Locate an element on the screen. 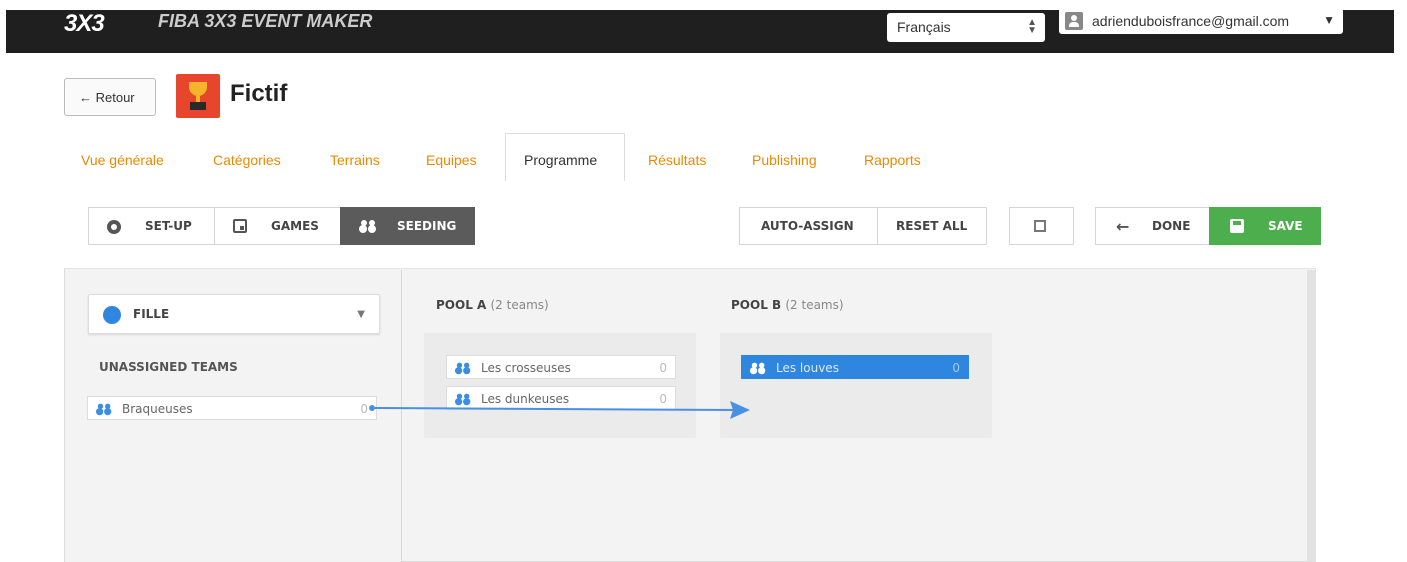  drag-arrowhead is located at coordinates (740, 410).